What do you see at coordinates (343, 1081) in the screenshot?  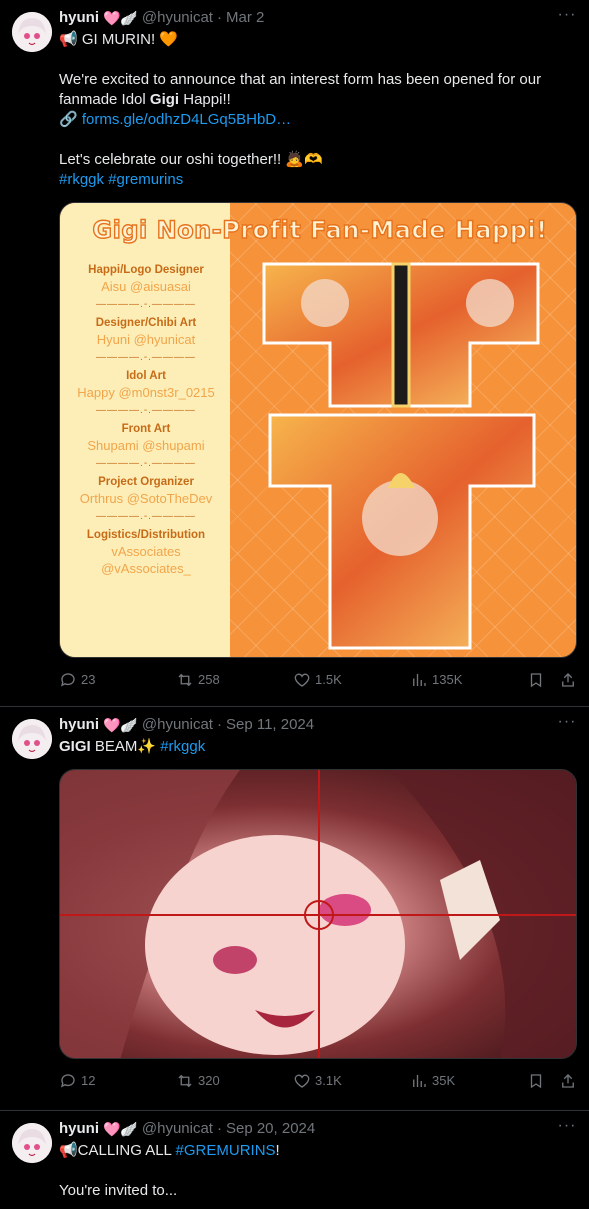 I see `like-button: 3.1K` at bounding box center [343, 1081].